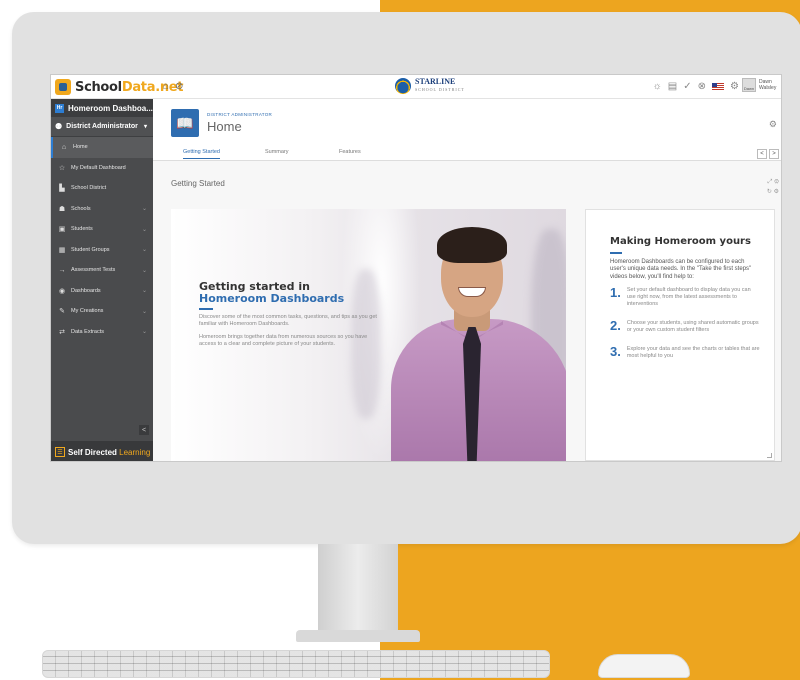 The image size is (800, 680). Describe the element at coordinates (88, 331) in the screenshot. I see `sidebar-item-label: Data Extracts` at that location.